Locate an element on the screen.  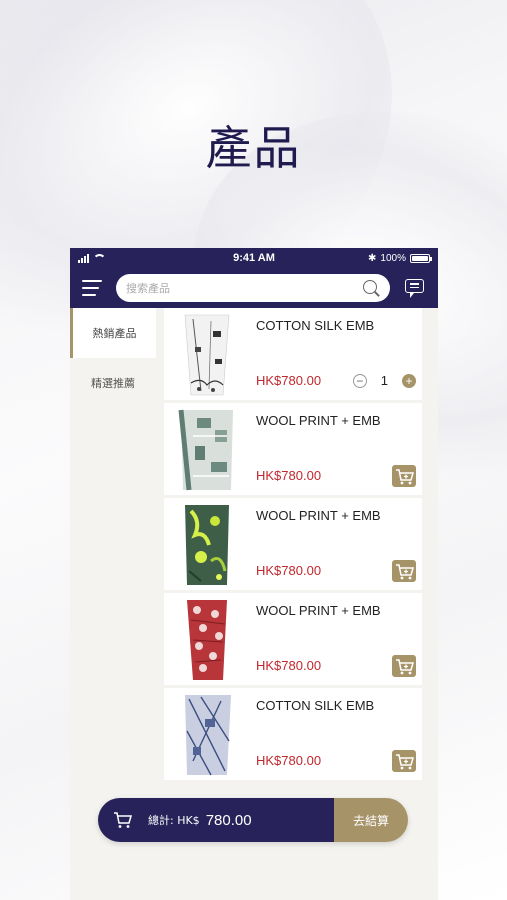
battery-percent: 100% is located at coordinates (393, 258).